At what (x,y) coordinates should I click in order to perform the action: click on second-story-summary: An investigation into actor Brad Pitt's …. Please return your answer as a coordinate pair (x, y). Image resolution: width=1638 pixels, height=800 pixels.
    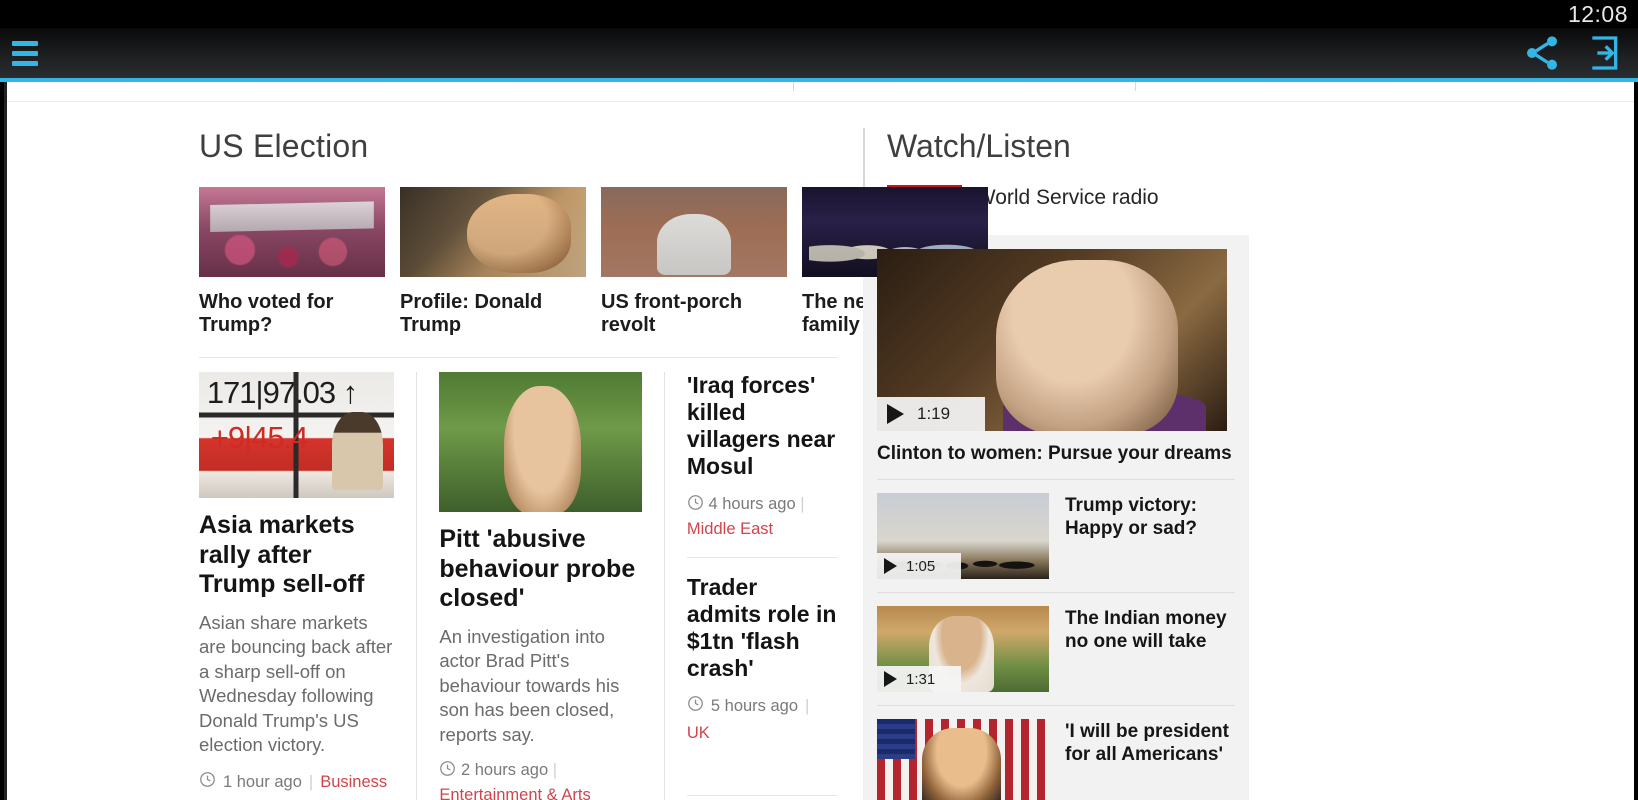
    Looking at the image, I should click on (529, 685).